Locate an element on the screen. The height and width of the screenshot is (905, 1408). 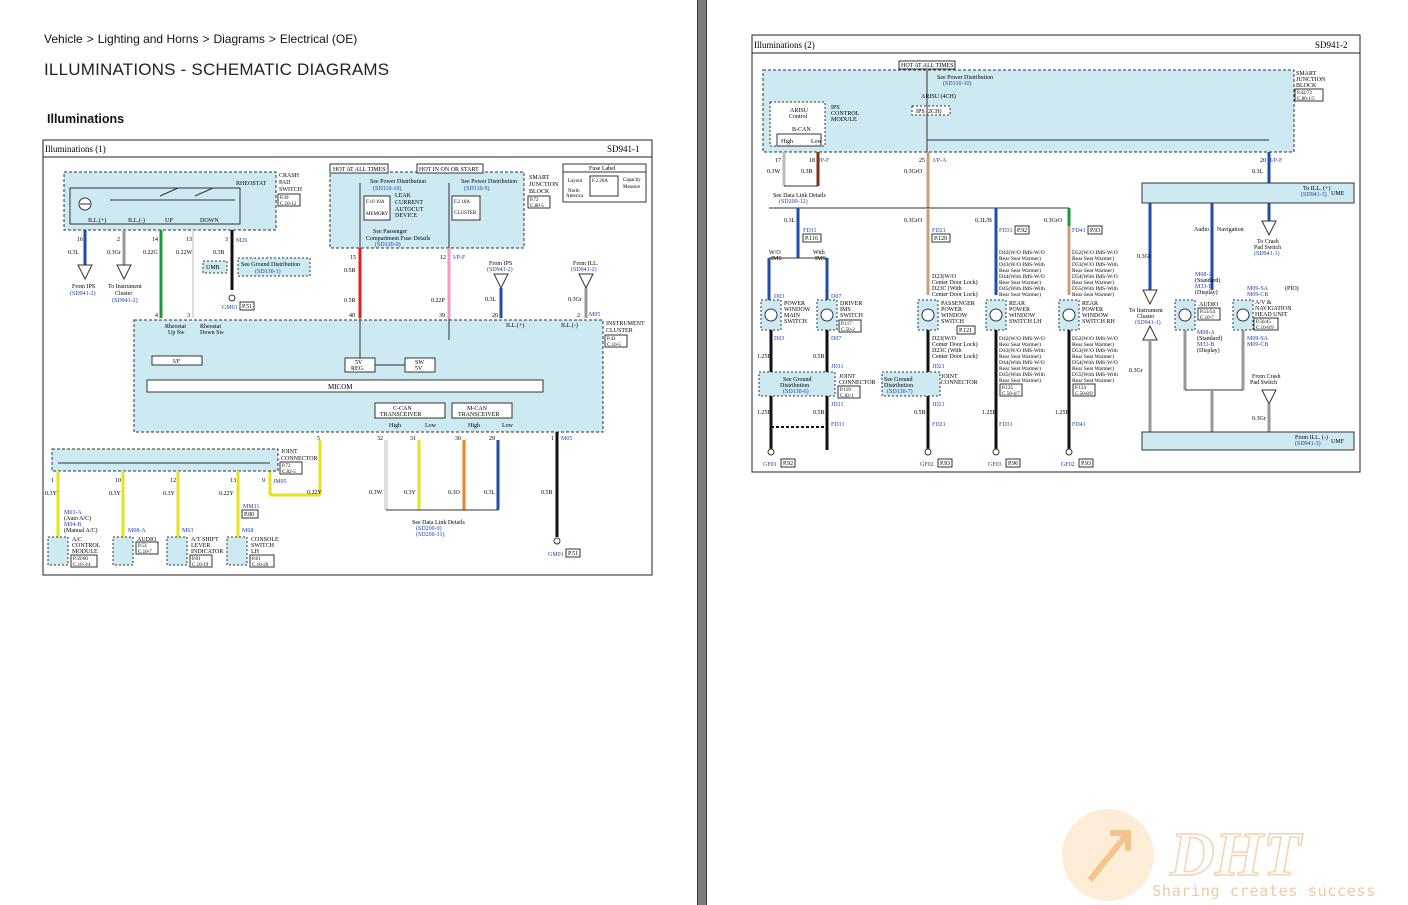
svg-text: P.92 is located at coordinates (1022, 231).